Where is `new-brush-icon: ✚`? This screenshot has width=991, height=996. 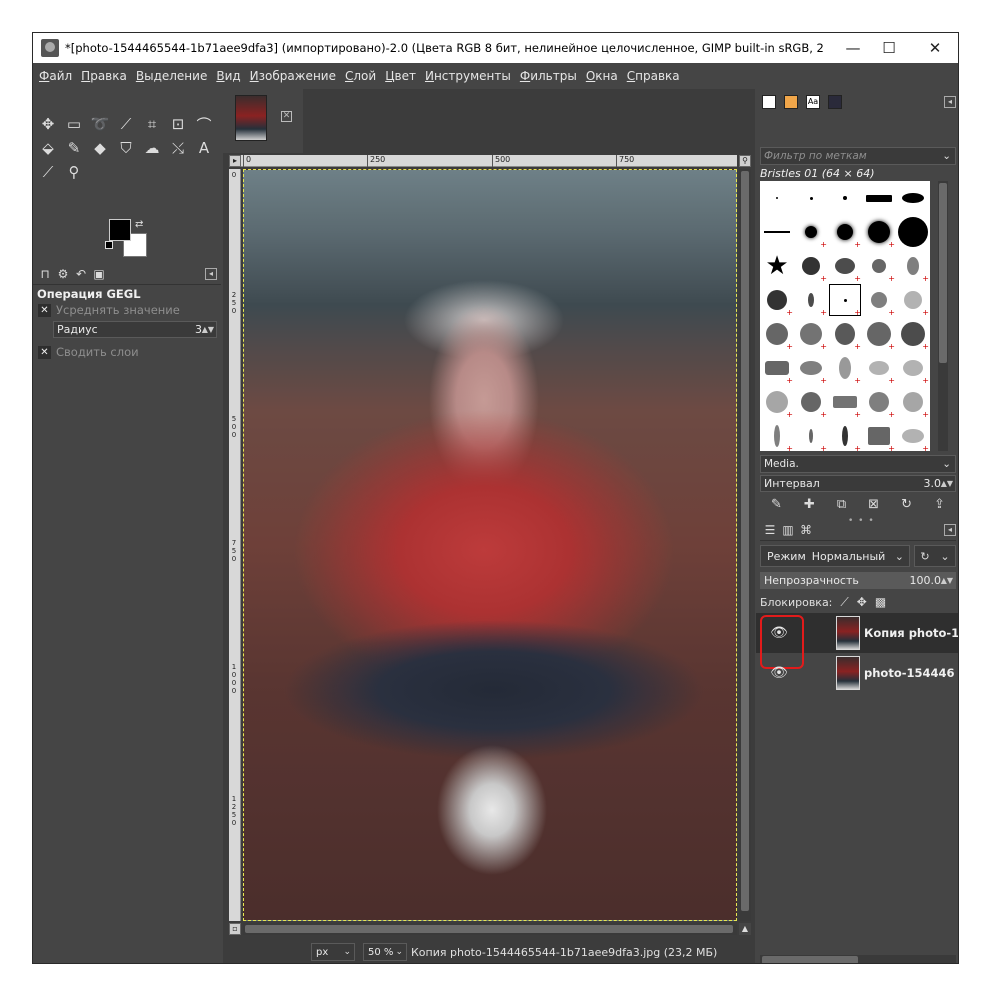 new-brush-icon: ✚ is located at coordinates (809, 504).